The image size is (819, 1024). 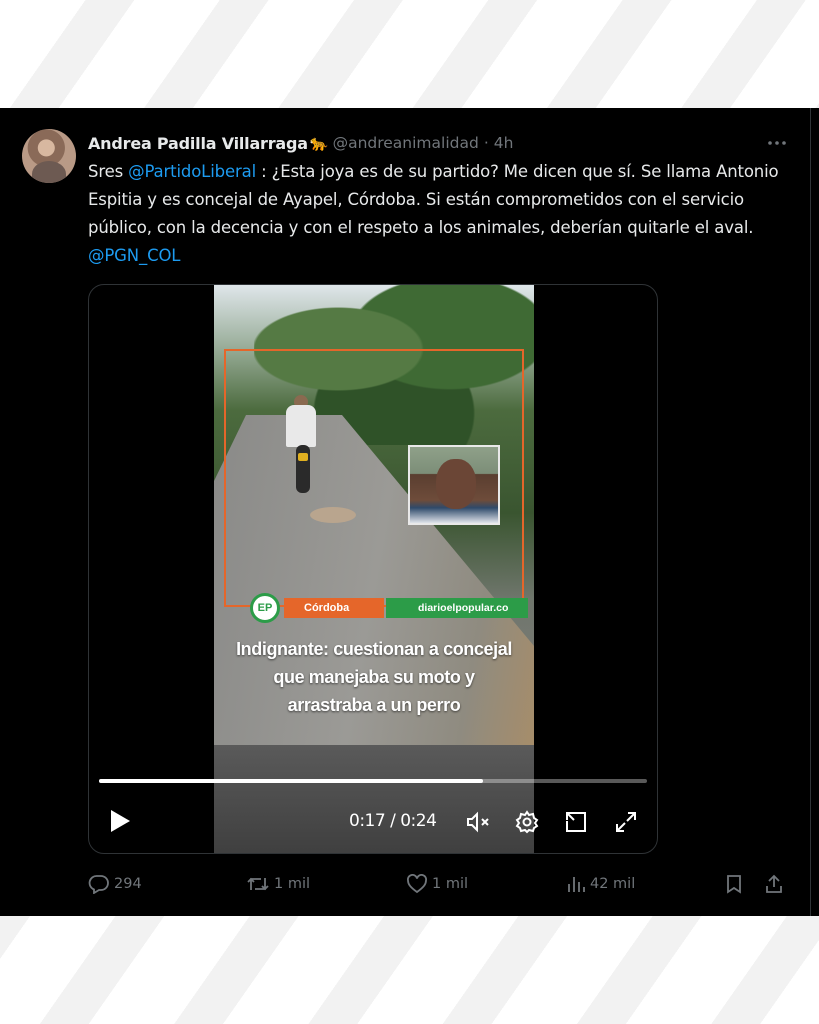 I want to click on more-icon, so click(x=777, y=141).